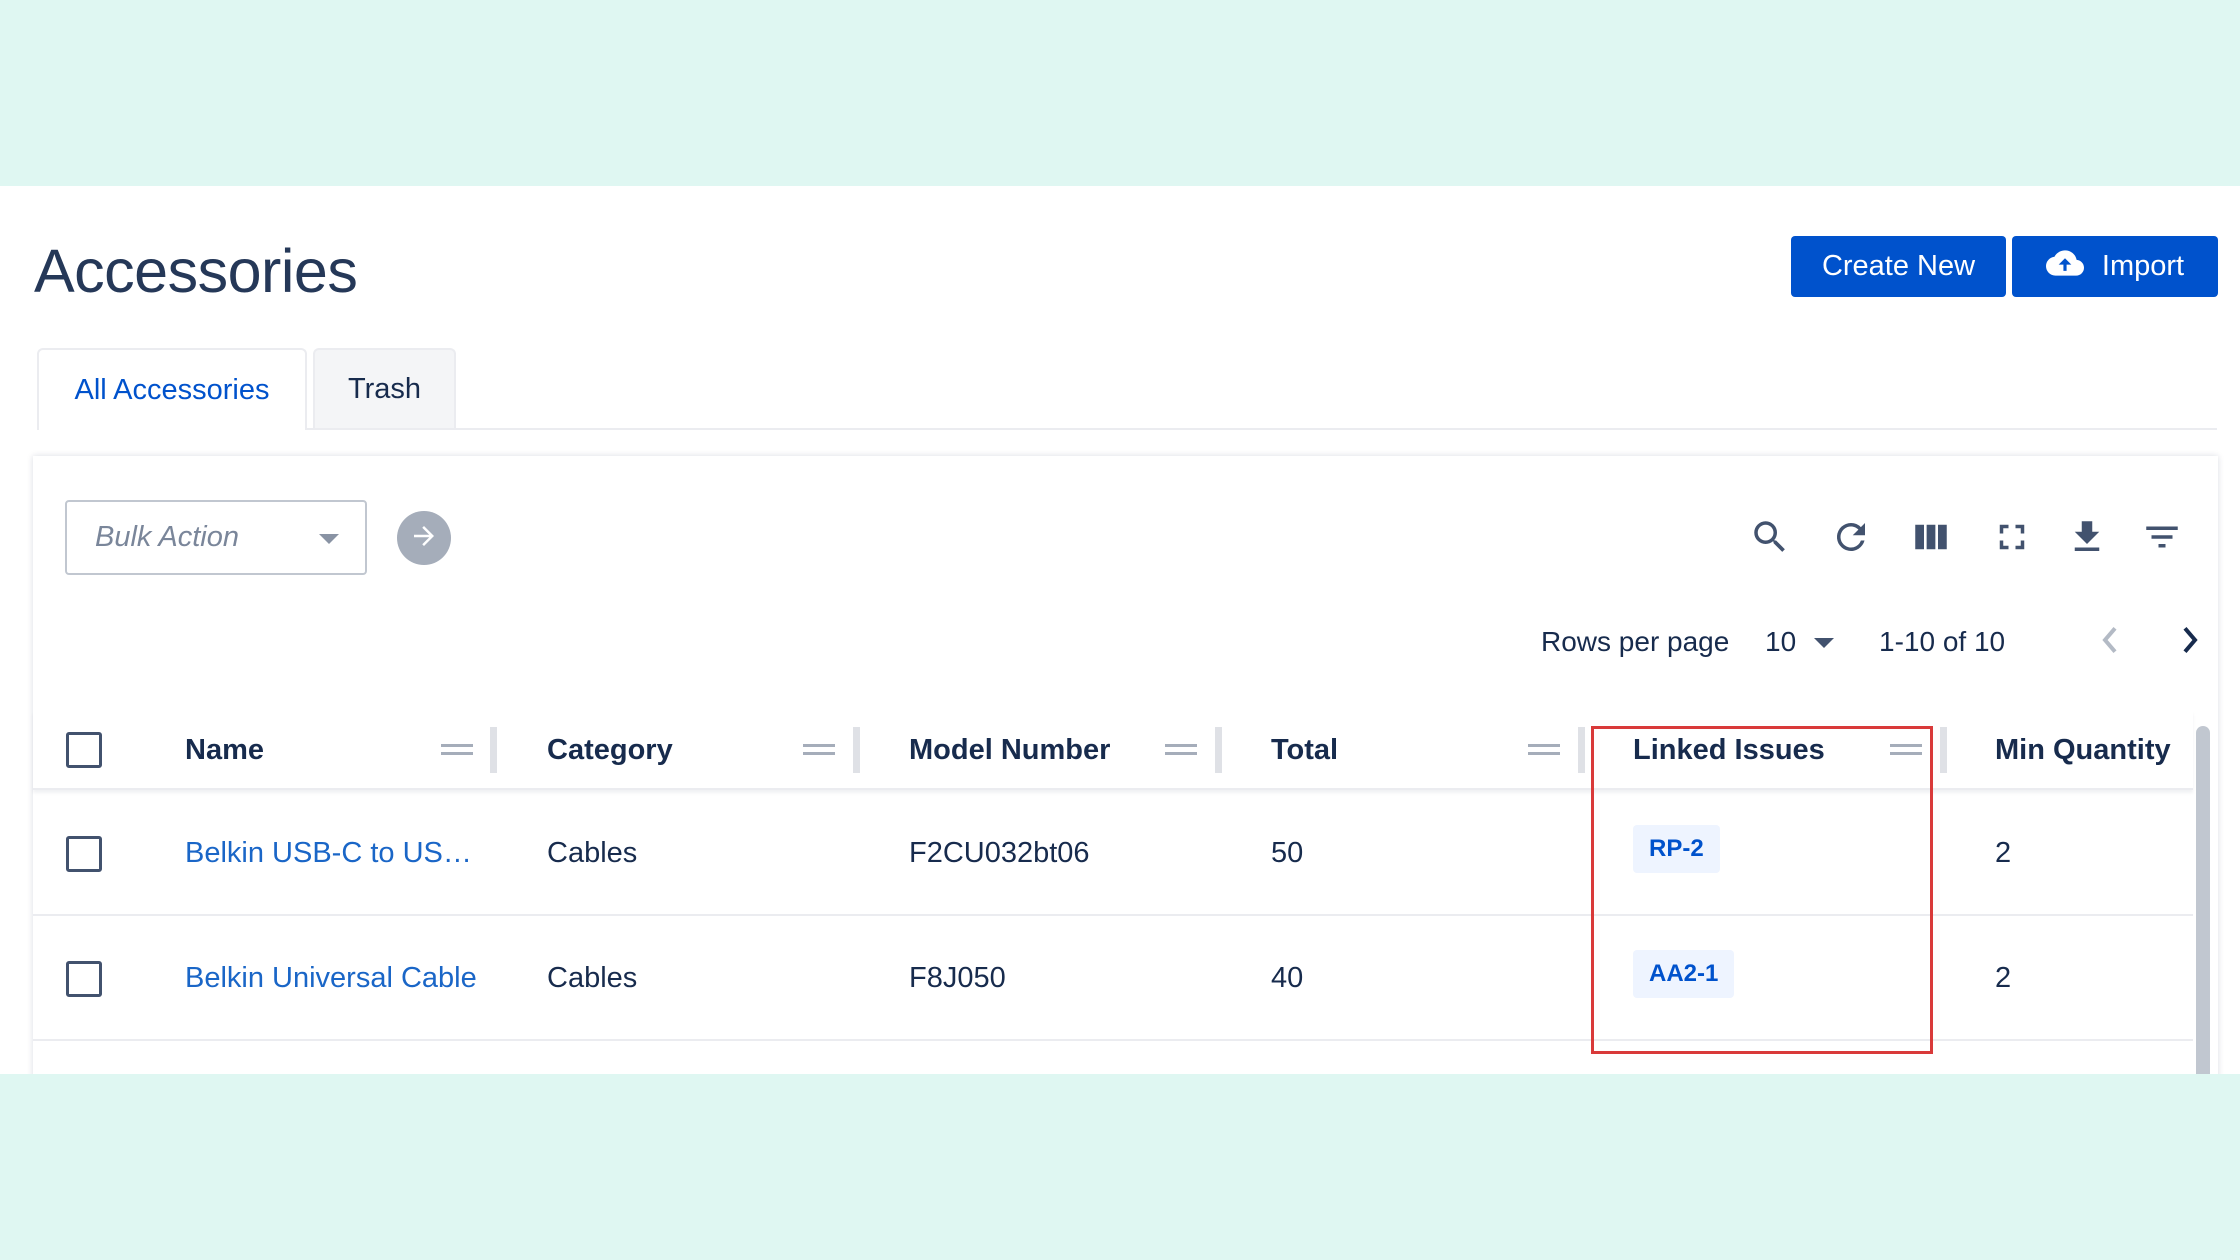  I want to click on backdrop-bottom, so click(1120, 1167).